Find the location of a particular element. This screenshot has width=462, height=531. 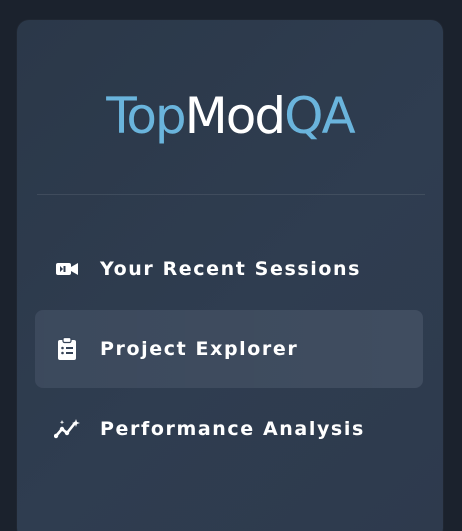

sidebar-item-label: Project Explorer is located at coordinates (199, 349).